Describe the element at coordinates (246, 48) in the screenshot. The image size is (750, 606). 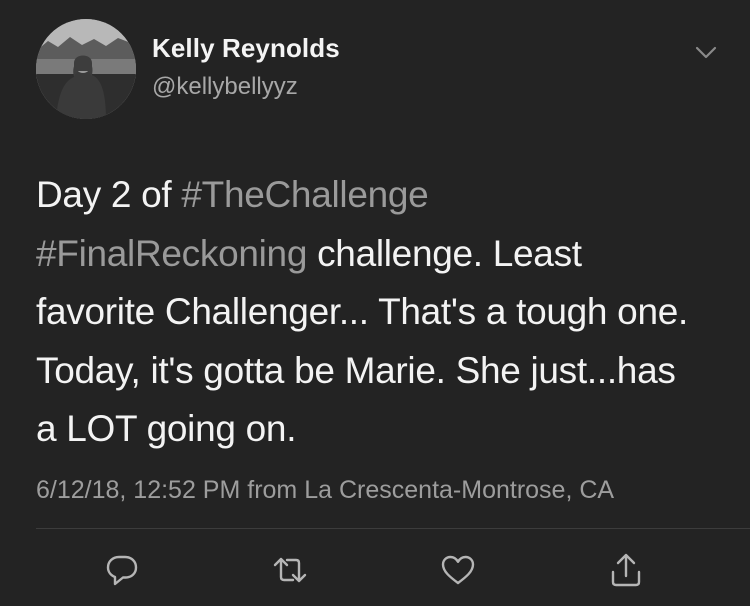
I see `author-name: Kelly Reynolds` at that location.